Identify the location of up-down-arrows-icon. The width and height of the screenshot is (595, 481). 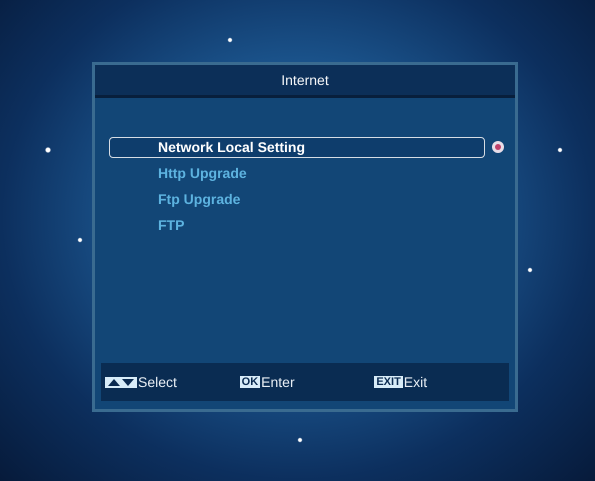
(121, 382).